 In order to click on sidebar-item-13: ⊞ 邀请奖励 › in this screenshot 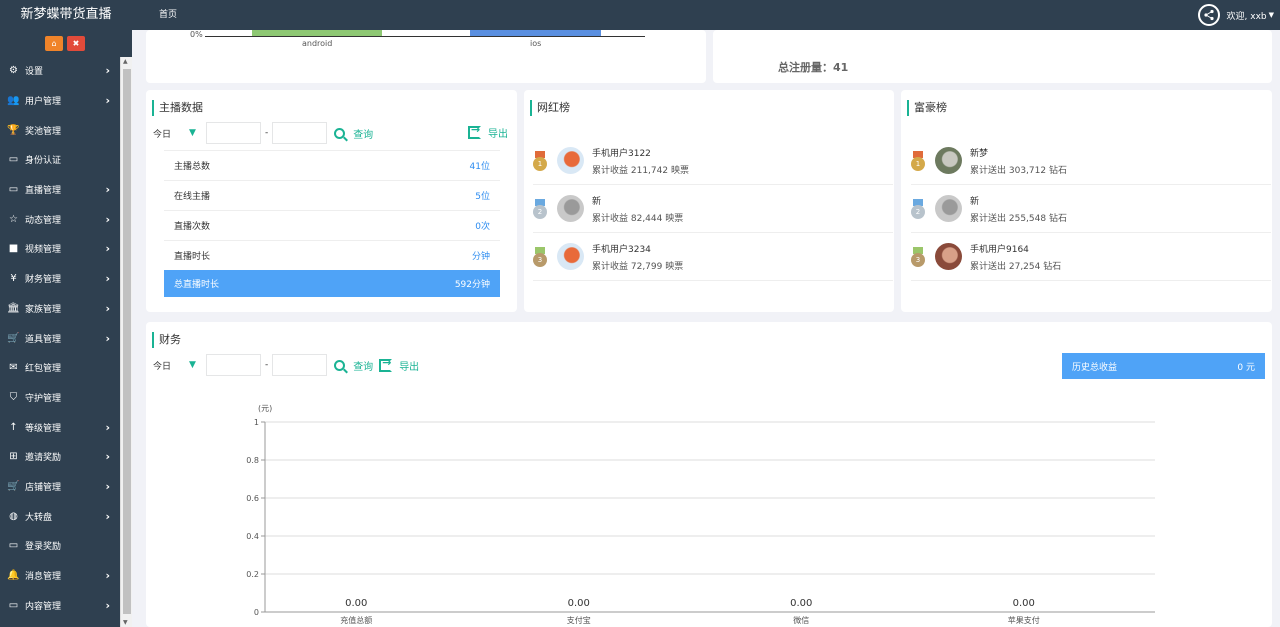, I will do `click(60, 457)`.